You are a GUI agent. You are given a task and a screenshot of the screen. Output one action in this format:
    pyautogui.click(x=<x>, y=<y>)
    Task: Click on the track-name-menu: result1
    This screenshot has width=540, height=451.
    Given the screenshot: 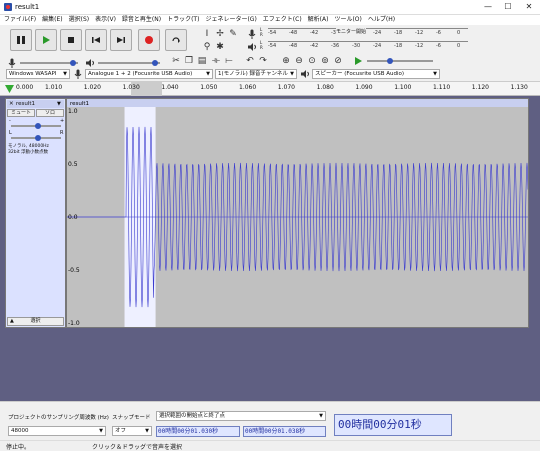 What is the action you would take?
    pyautogui.click(x=25, y=104)
    